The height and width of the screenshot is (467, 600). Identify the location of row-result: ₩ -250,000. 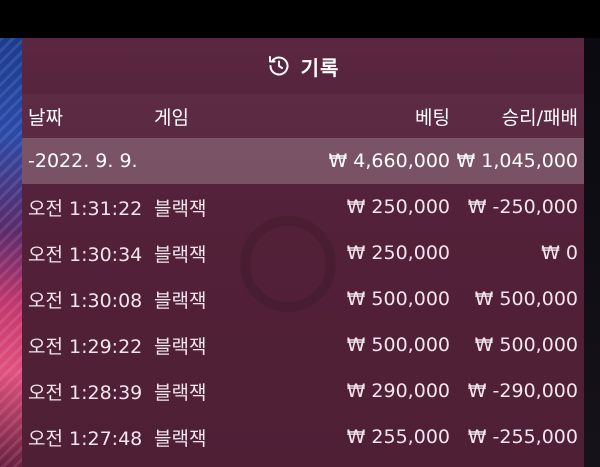
(522, 207).